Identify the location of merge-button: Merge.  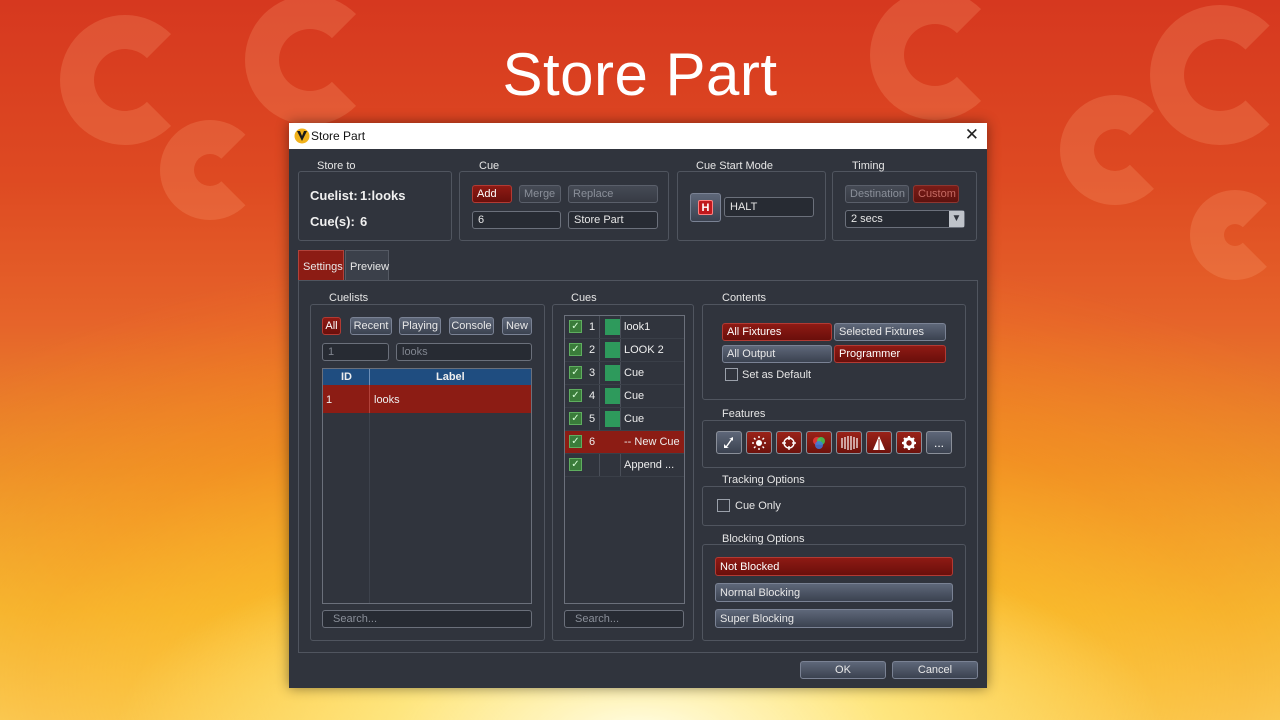
(540, 194).